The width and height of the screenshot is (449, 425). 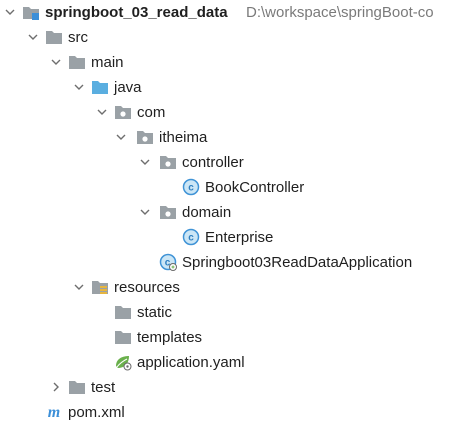 I want to click on maven-icon-letter: m, so click(x=54, y=412).